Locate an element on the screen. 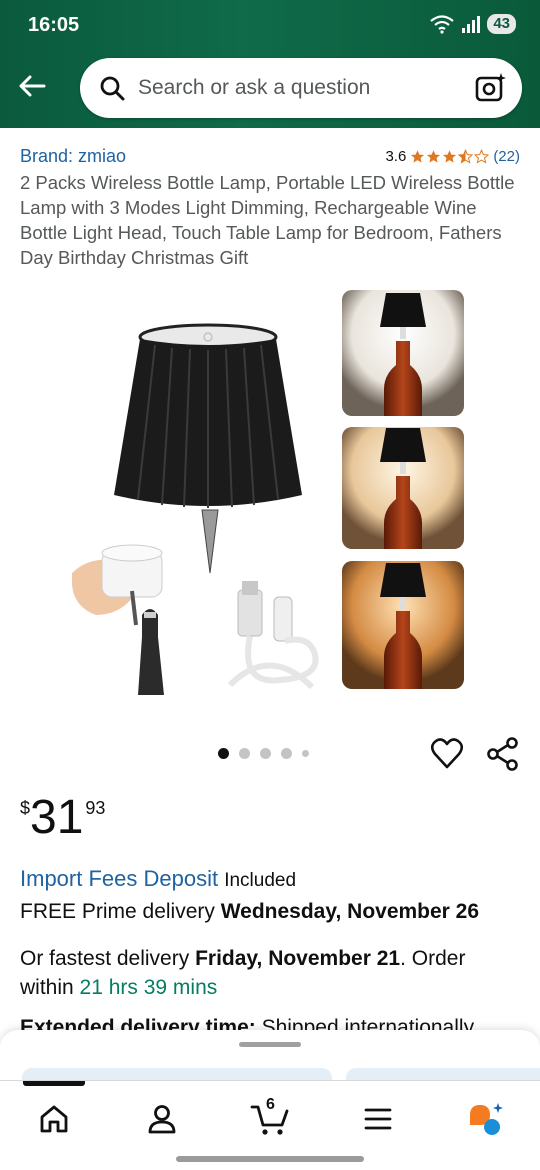 This screenshot has width=540, height=1170. system-home-indicator is located at coordinates (270, 1159).